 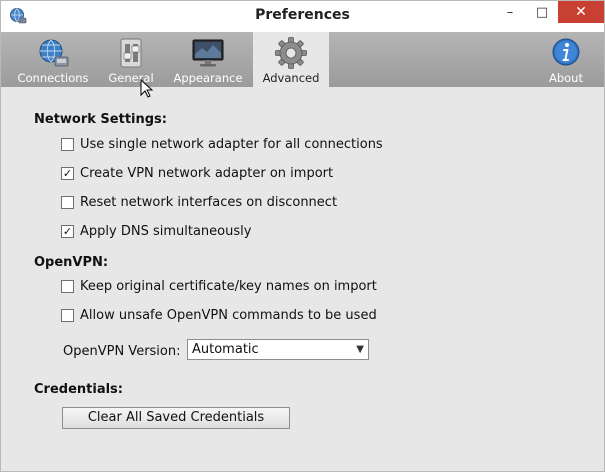 I want to click on reset-interfaces-checkbox, so click(x=67, y=202).